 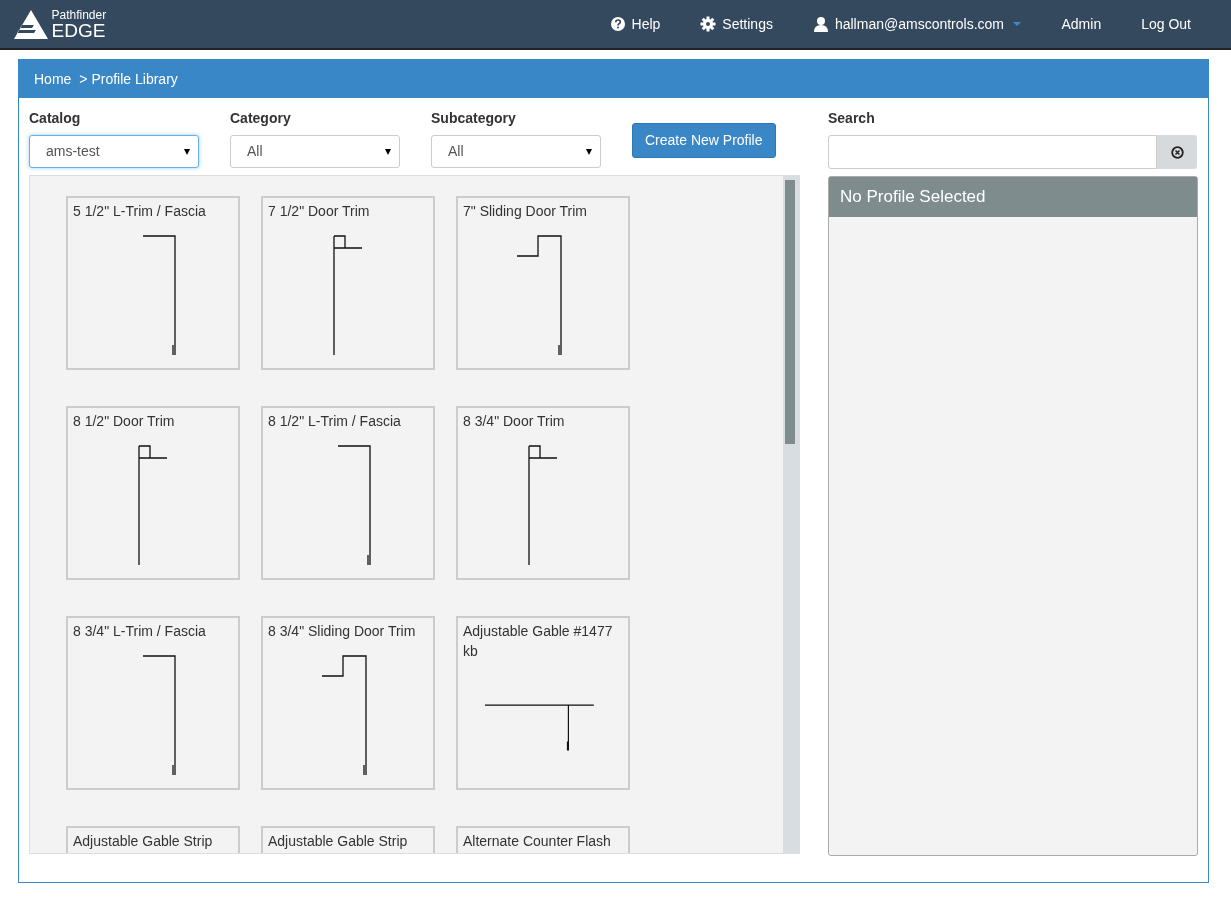 What do you see at coordinates (635, 24) in the screenshot?
I see `nav-link: Help` at bounding box center [635, 24].